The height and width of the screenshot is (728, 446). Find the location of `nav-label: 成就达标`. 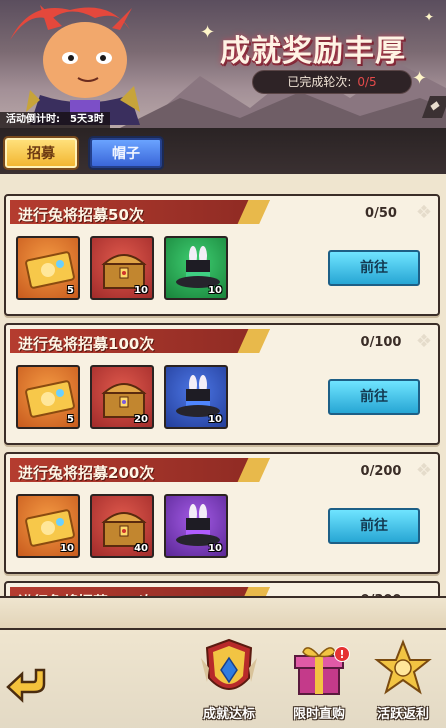

nav-label: 成就达标 is located at coordinates (228, 714).